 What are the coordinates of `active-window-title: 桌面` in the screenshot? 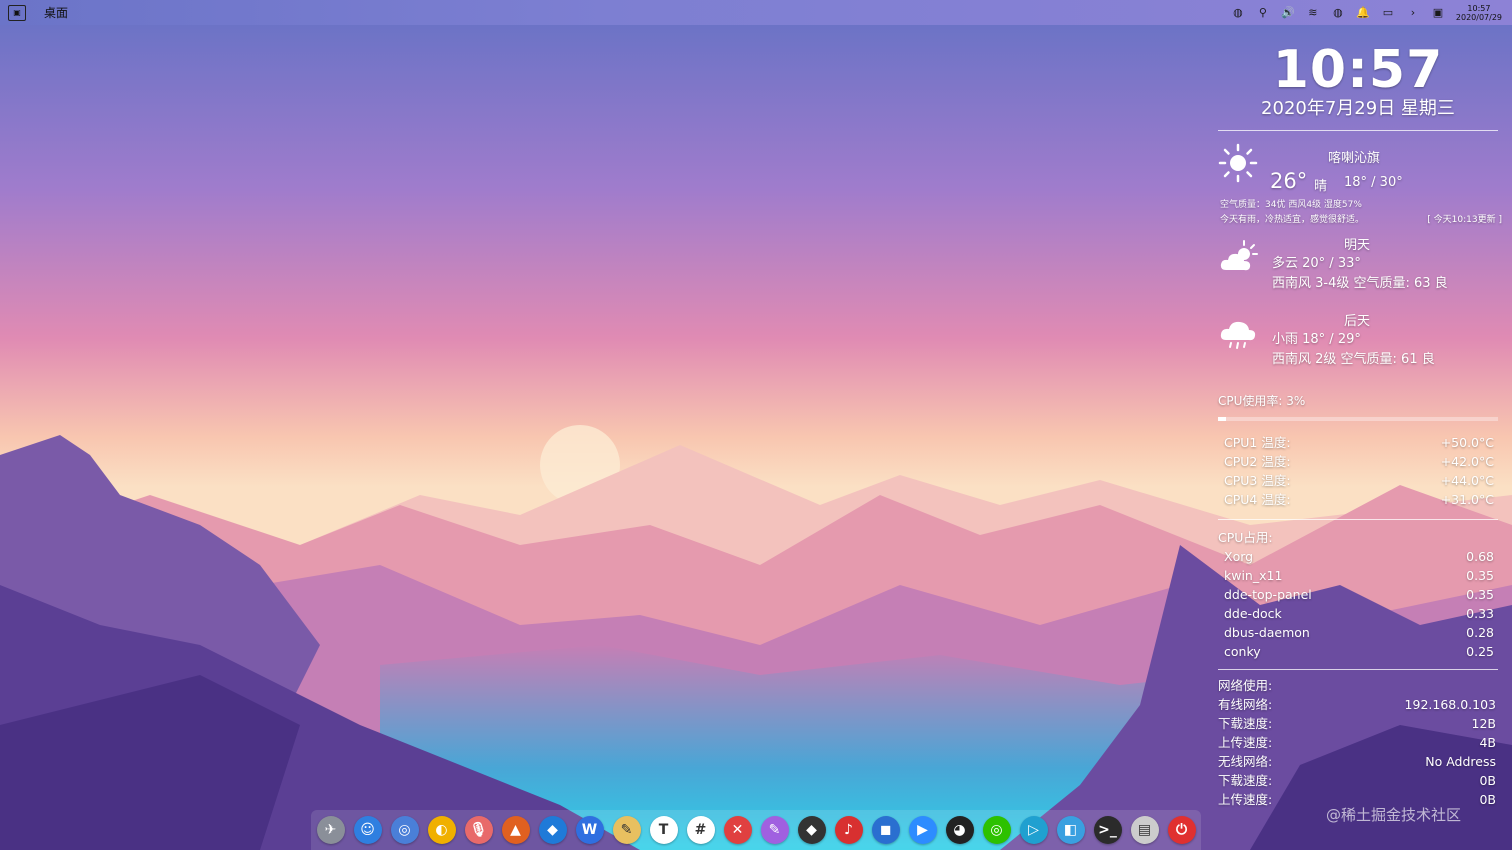 It's located at (56, 13).